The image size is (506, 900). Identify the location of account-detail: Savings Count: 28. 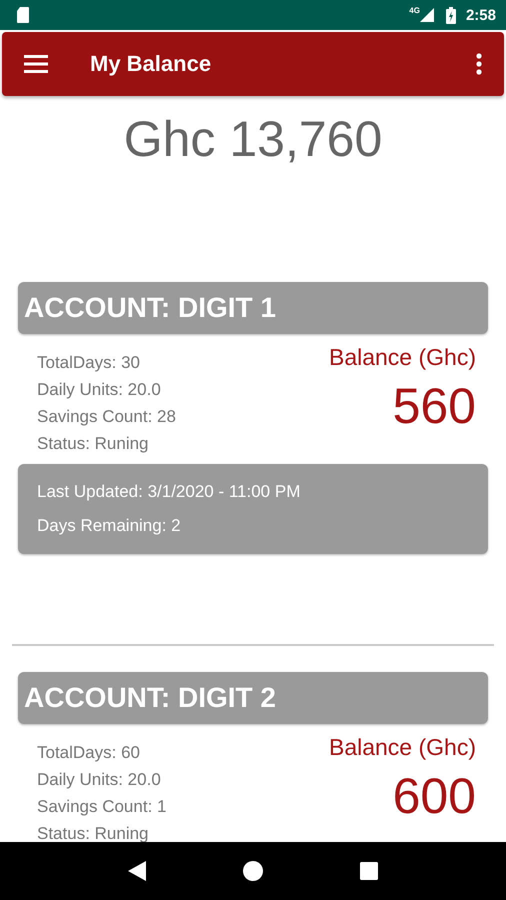
(106, 417).